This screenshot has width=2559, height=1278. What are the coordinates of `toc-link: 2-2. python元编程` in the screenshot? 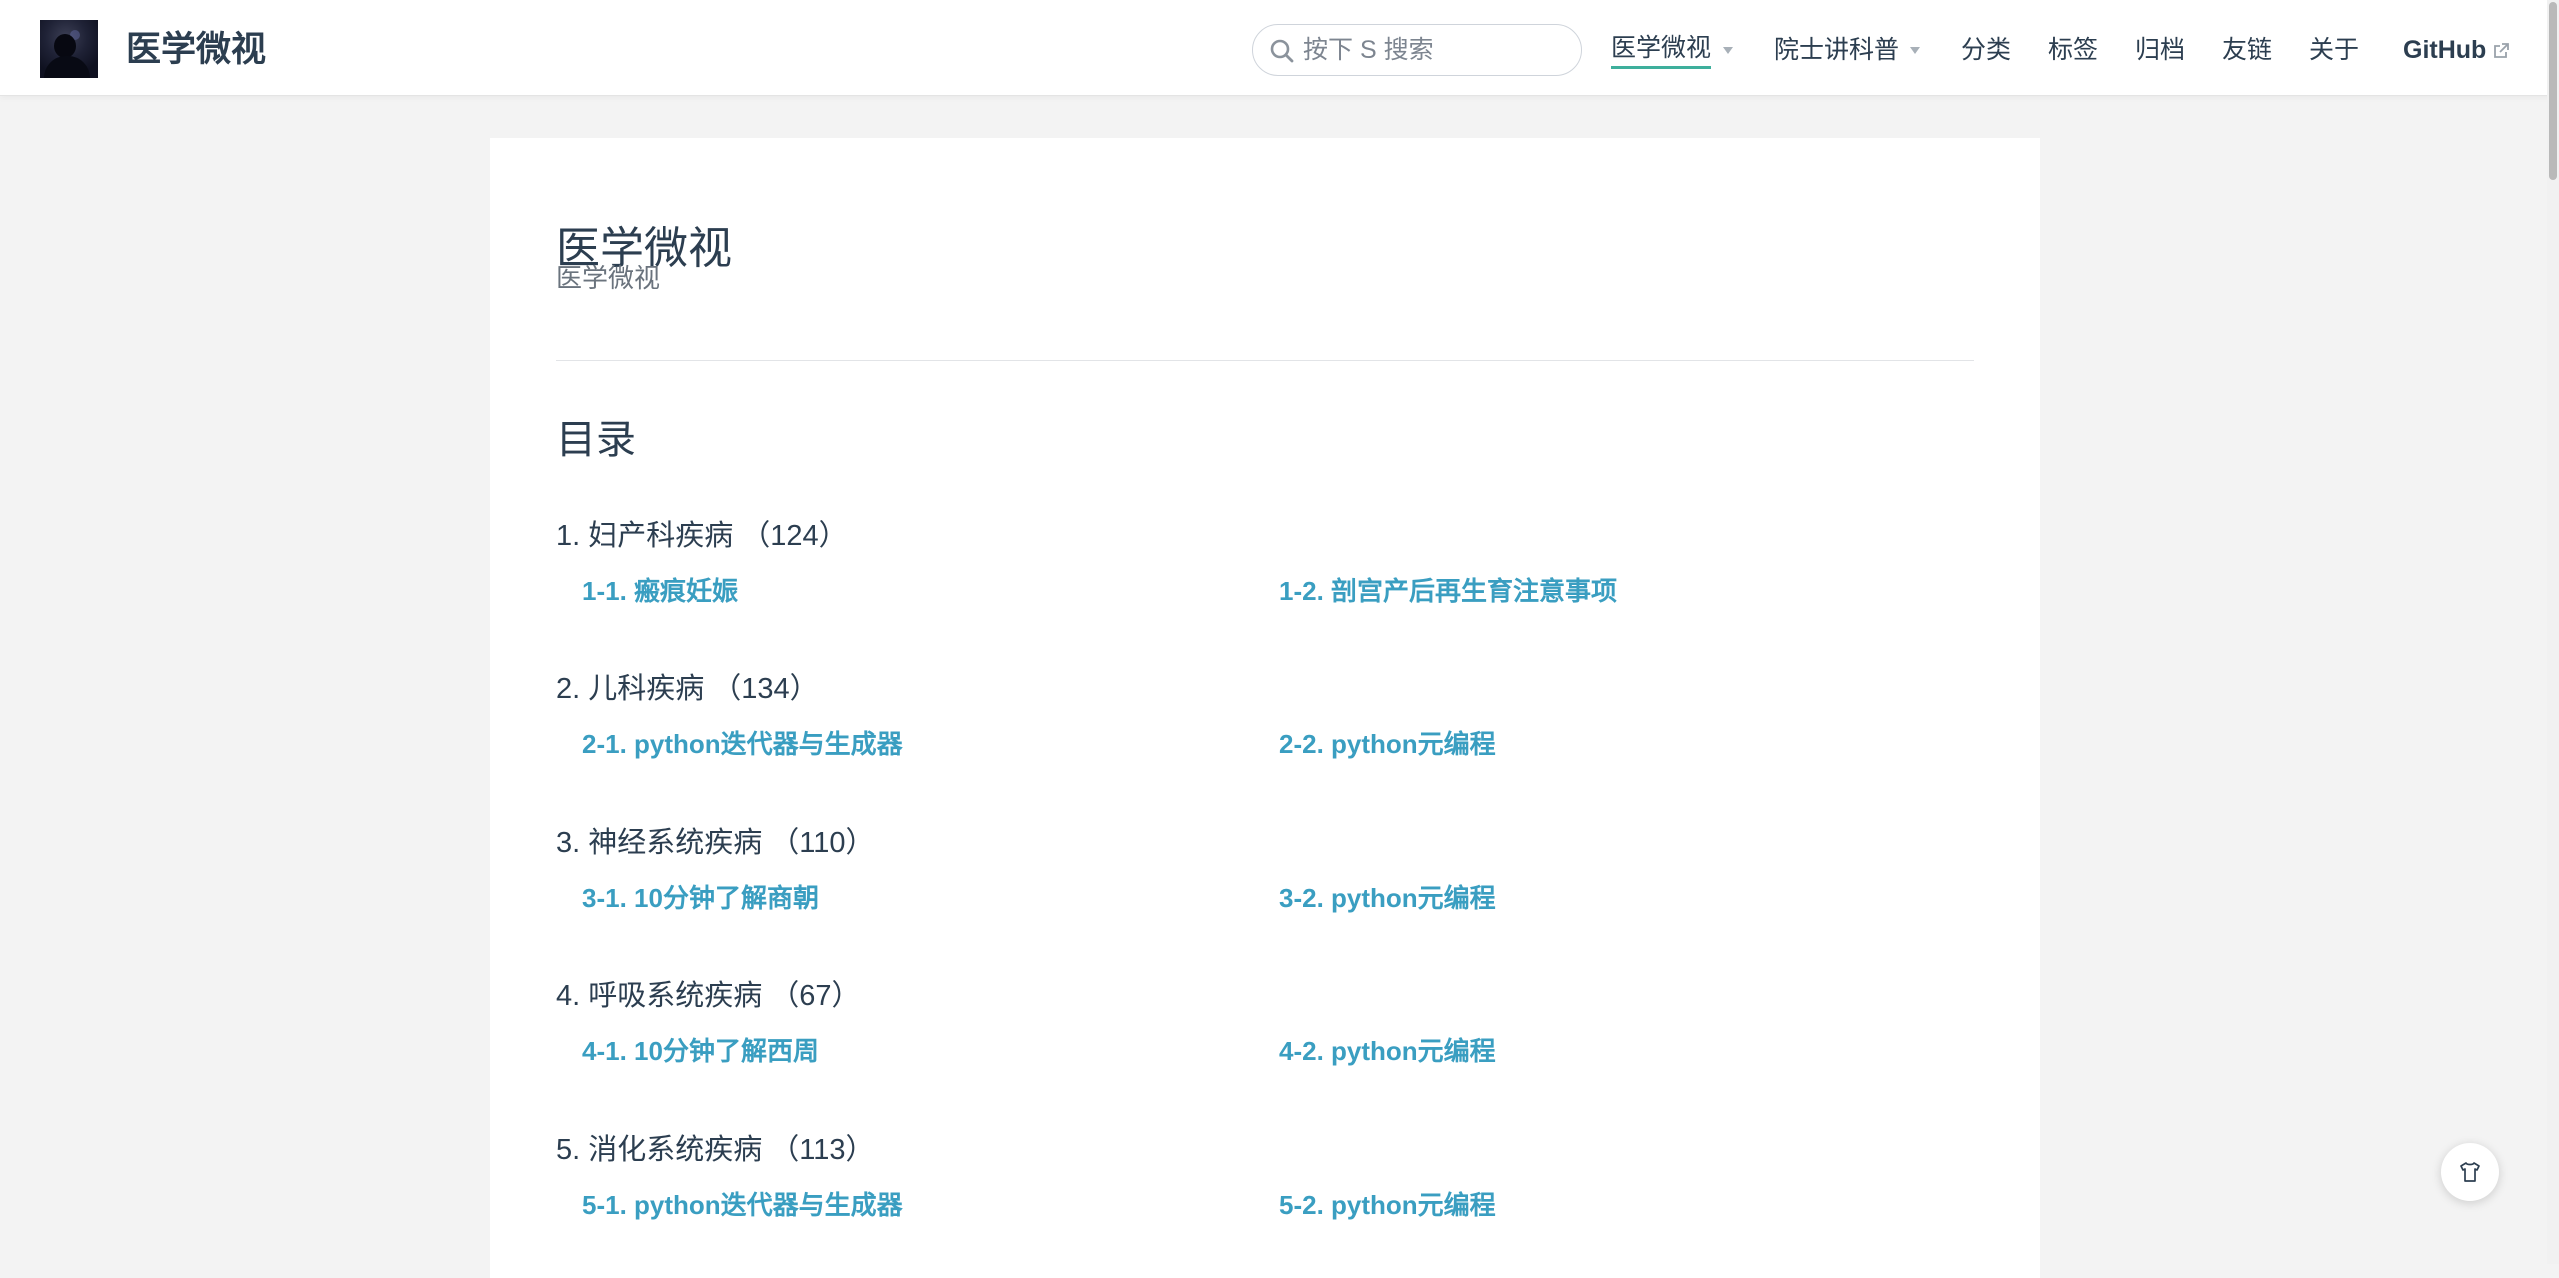 It's located at (1387, 744).